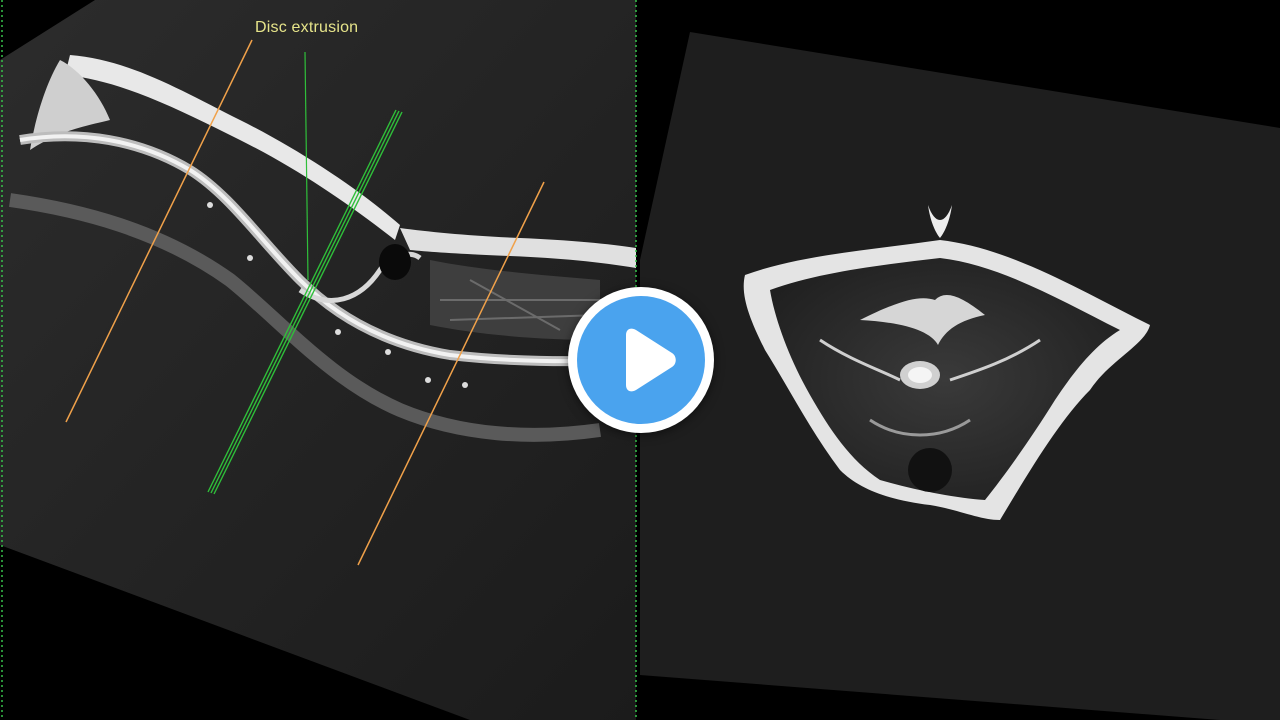 The width and height of the screenshot is (1280, 720). I want to click on play-icon, so click(651, 360).